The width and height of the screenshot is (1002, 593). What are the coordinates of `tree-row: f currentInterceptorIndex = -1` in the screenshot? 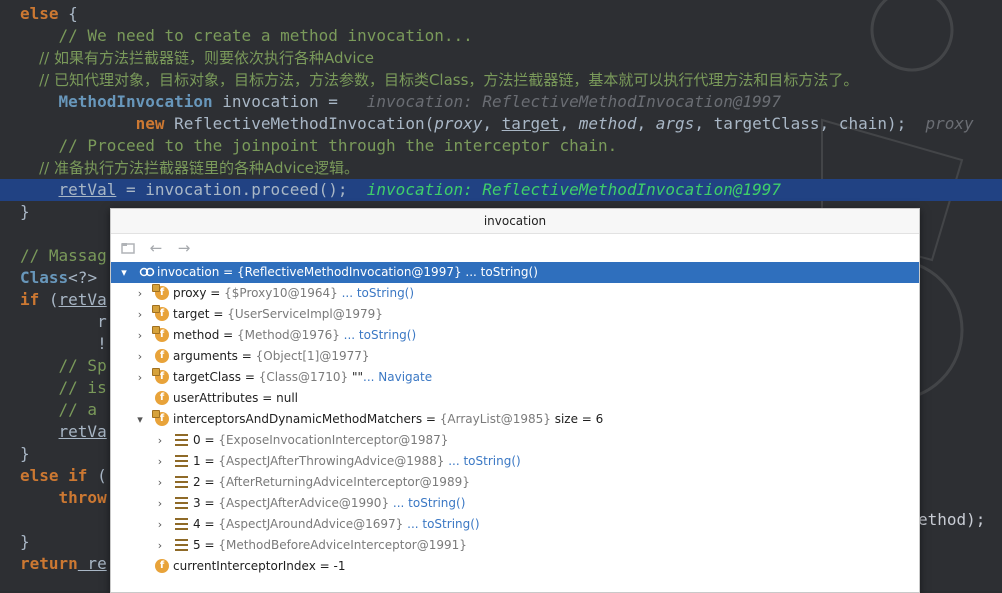 It's located at (515, 566).